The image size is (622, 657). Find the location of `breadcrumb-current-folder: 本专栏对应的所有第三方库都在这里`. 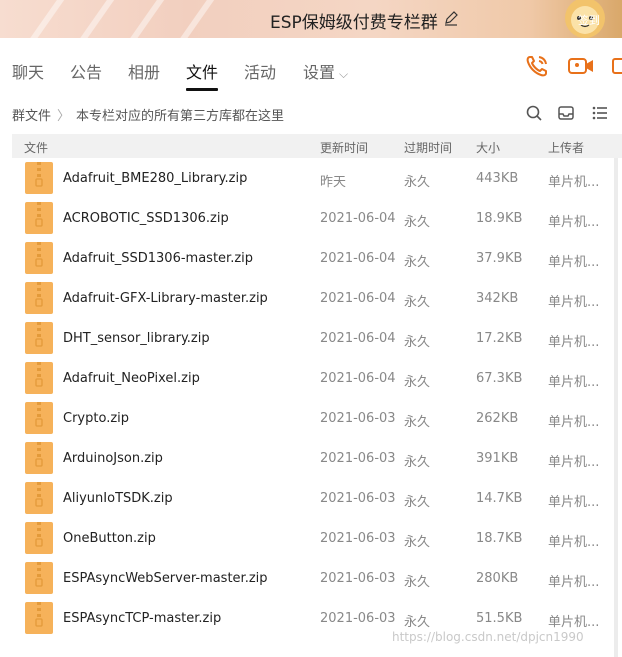

breadcrumb-current-folder: 本专栏对应的所有第三方库都在这里 is located at coordinates (180, 116).